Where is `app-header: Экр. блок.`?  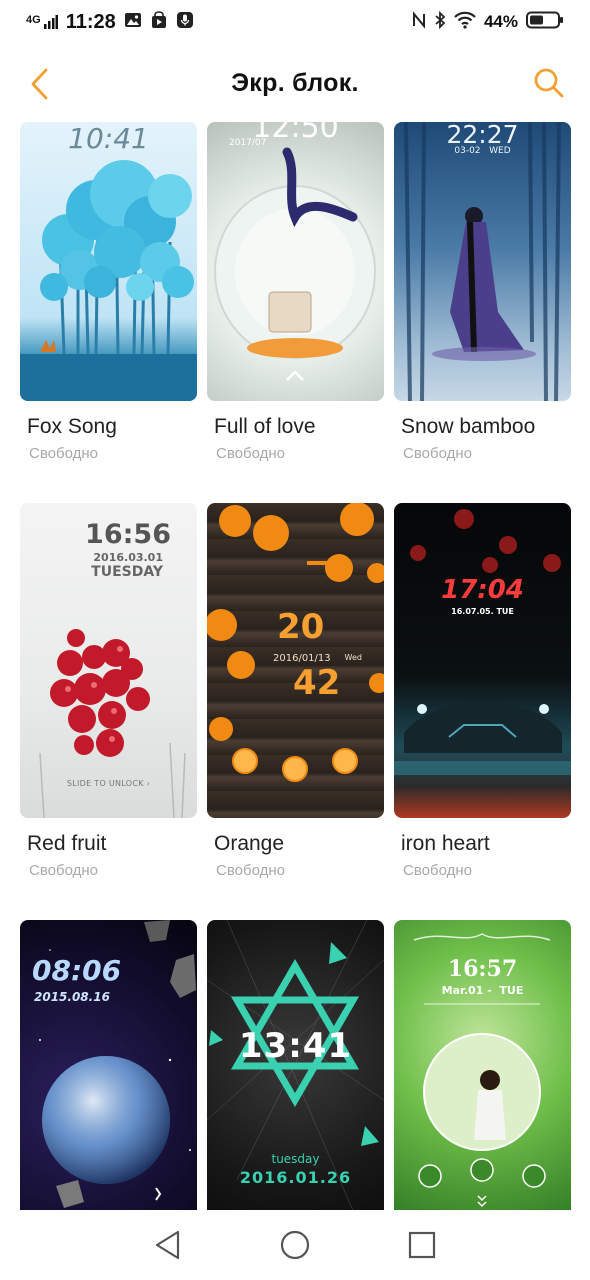 app-header: Экр. блок. is located at coordinates (295, 83).